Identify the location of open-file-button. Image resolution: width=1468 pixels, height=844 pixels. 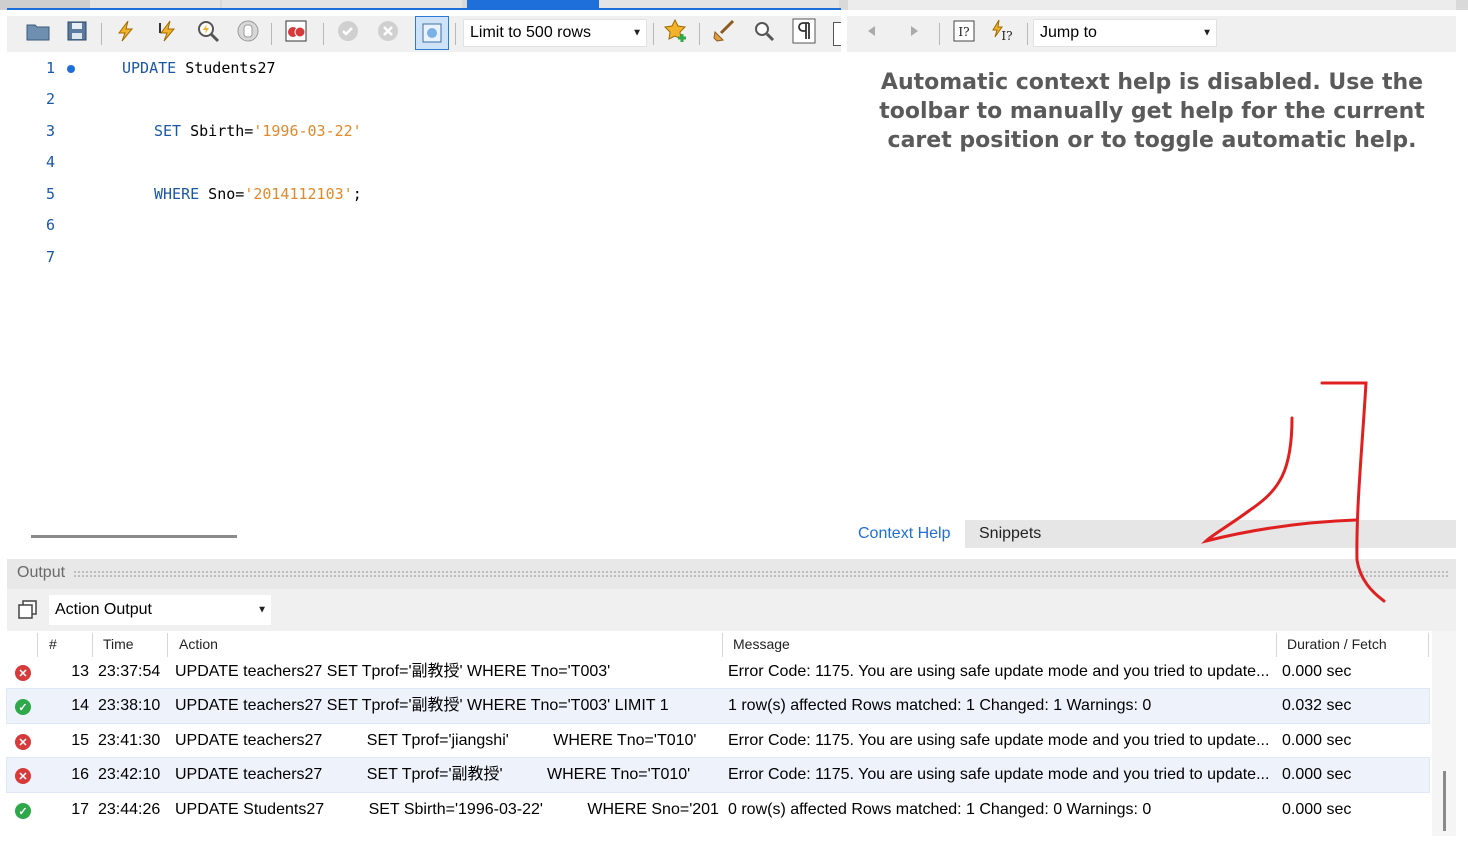
(38, 31).